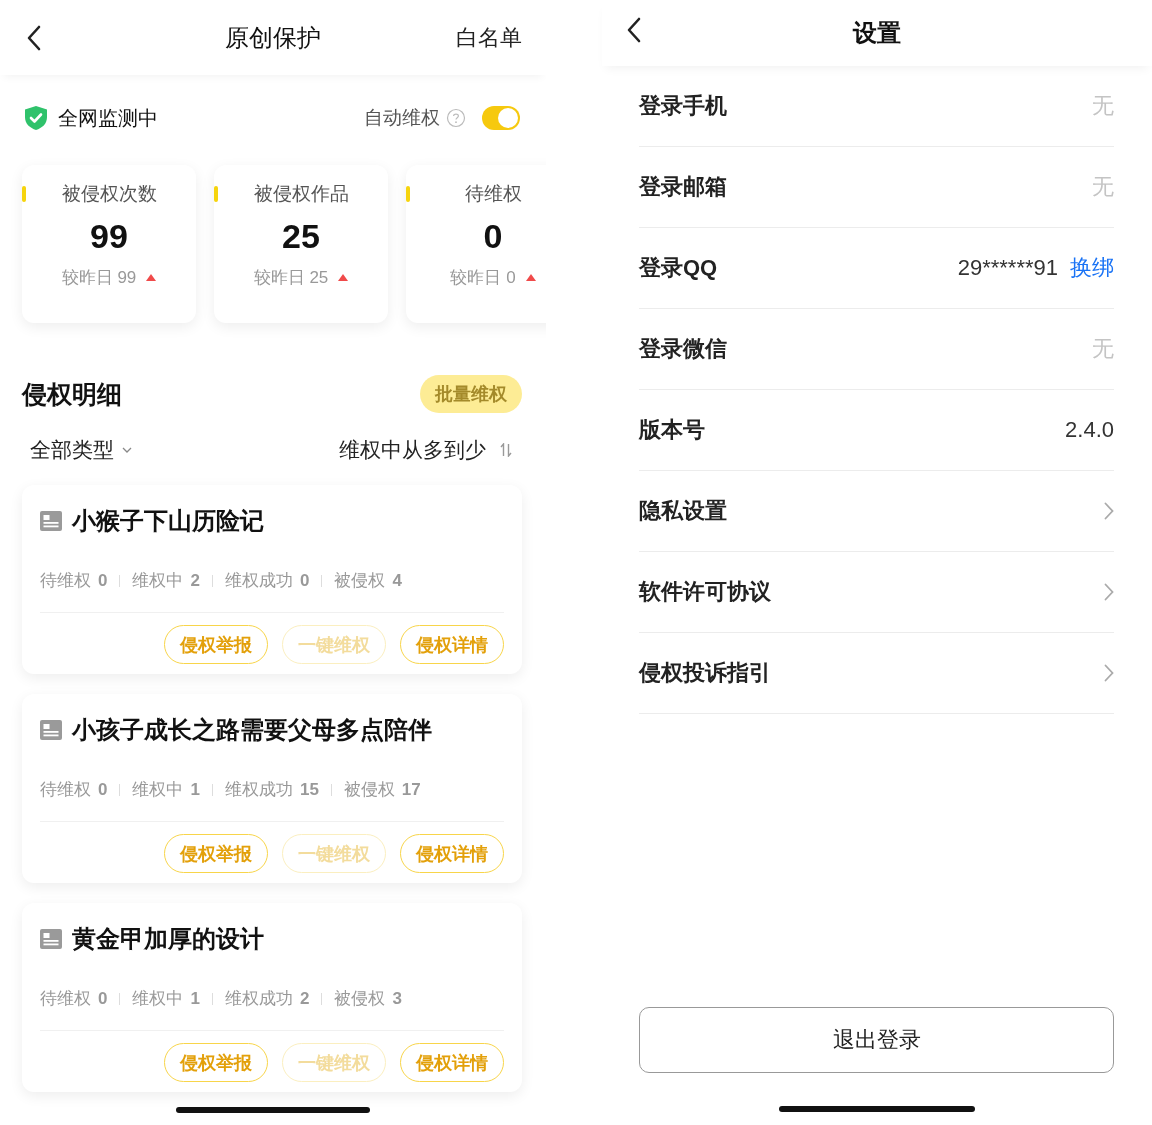 The height and width of the screenshot is (1125, 1152). Describe the element at coordinates (683, 511) in the screenshot. I see `setting-label: 隐私设置` at that location.